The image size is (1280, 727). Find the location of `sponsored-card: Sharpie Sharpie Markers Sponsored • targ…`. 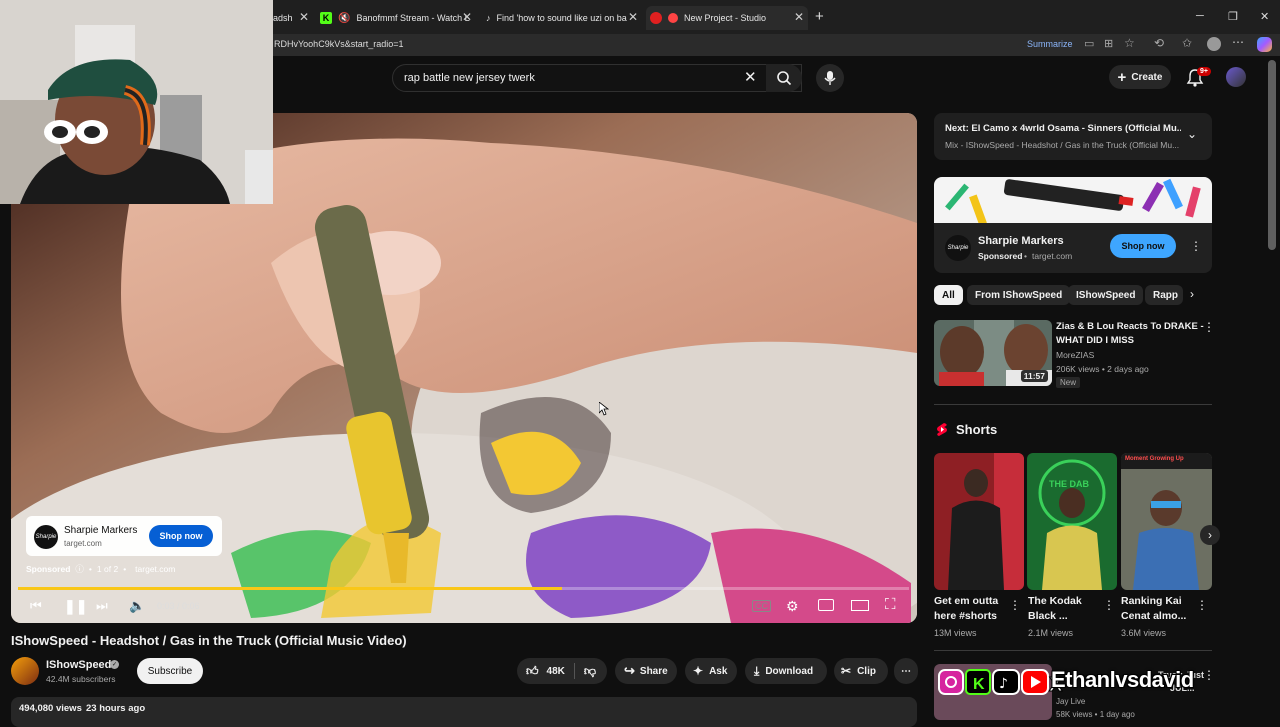

sponsored-card: Sharpie Sharpie Markers Sponsored • targ… is located at coordinates (1073, 225).